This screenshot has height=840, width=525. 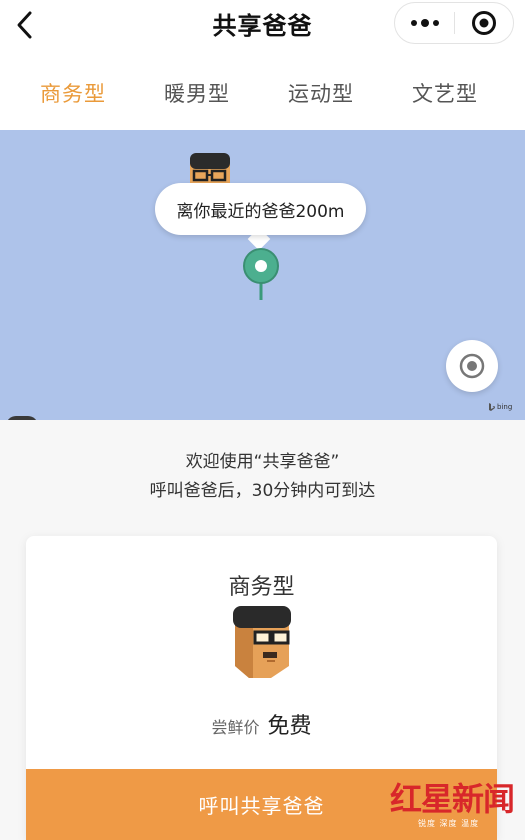 What do you see at coordinates (261, 587) in the screenshot?
I see `card-title: 商务型` at bounding box center [261, 587].